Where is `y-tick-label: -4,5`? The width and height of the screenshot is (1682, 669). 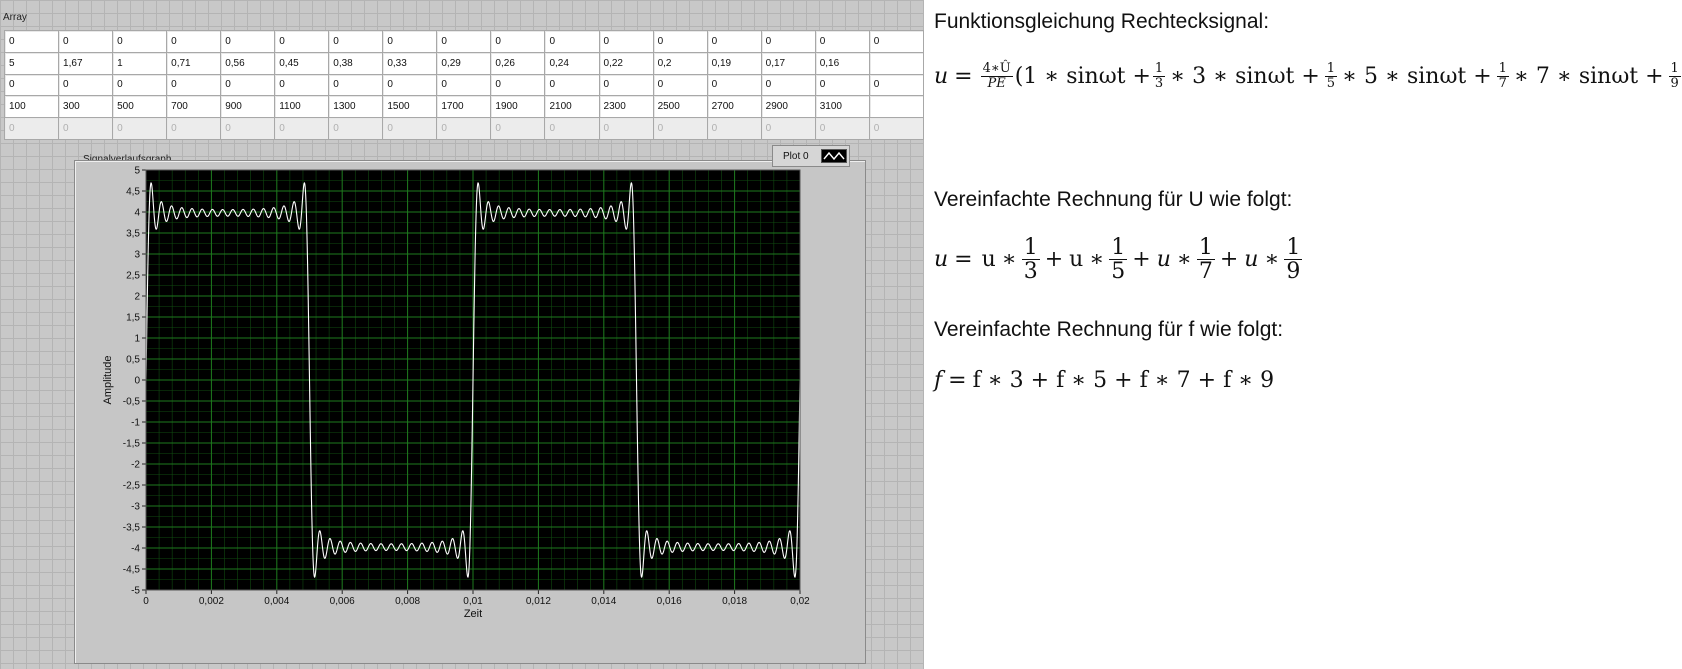 y-tick-label: -4,5 is located at coordinates (132, 570).